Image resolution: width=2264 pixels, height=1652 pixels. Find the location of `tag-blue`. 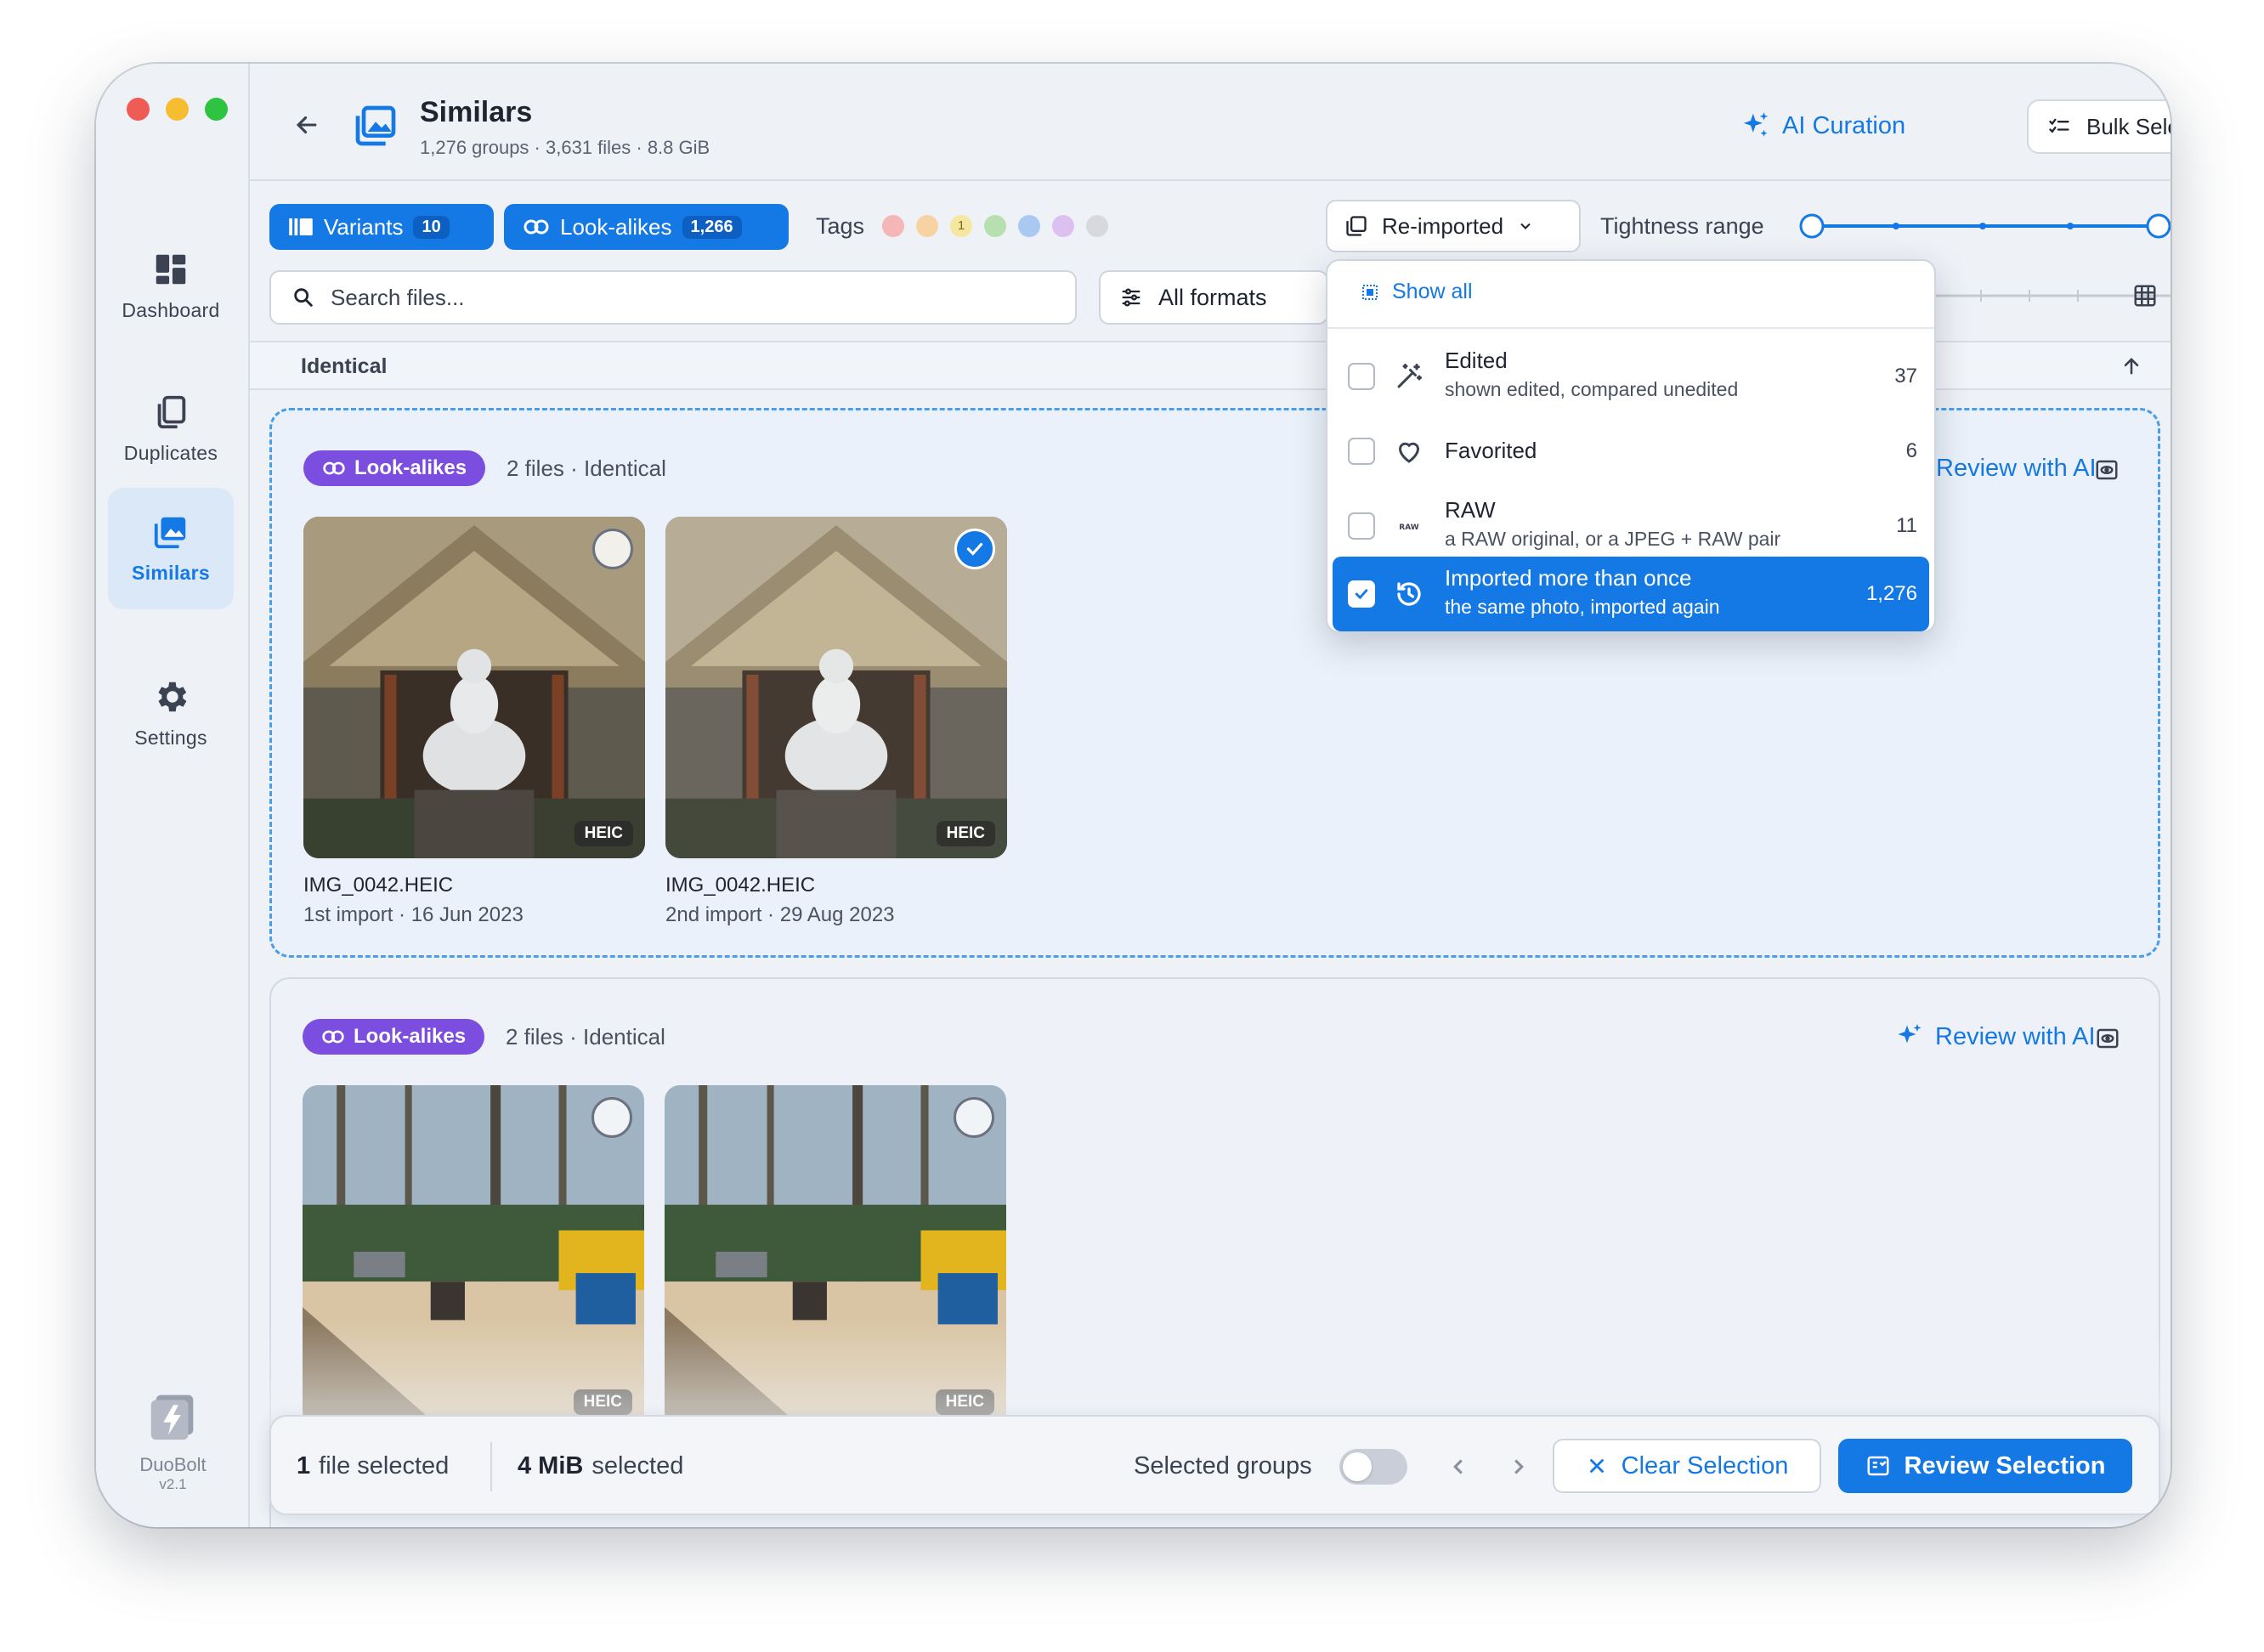

tag-blue is located at coordinates (1029, 226).